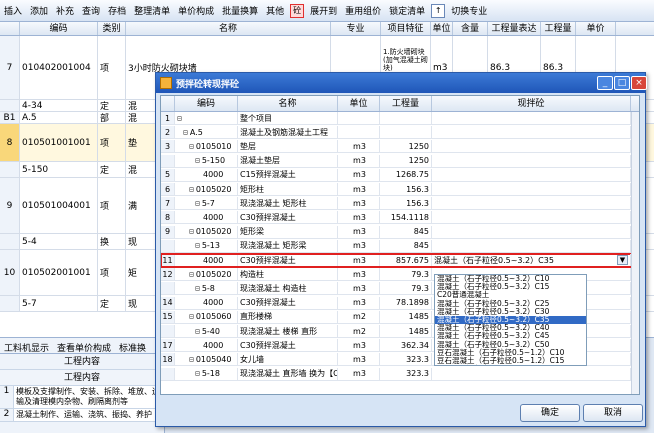  I want to click on row-number: 17, so click(168, 345).